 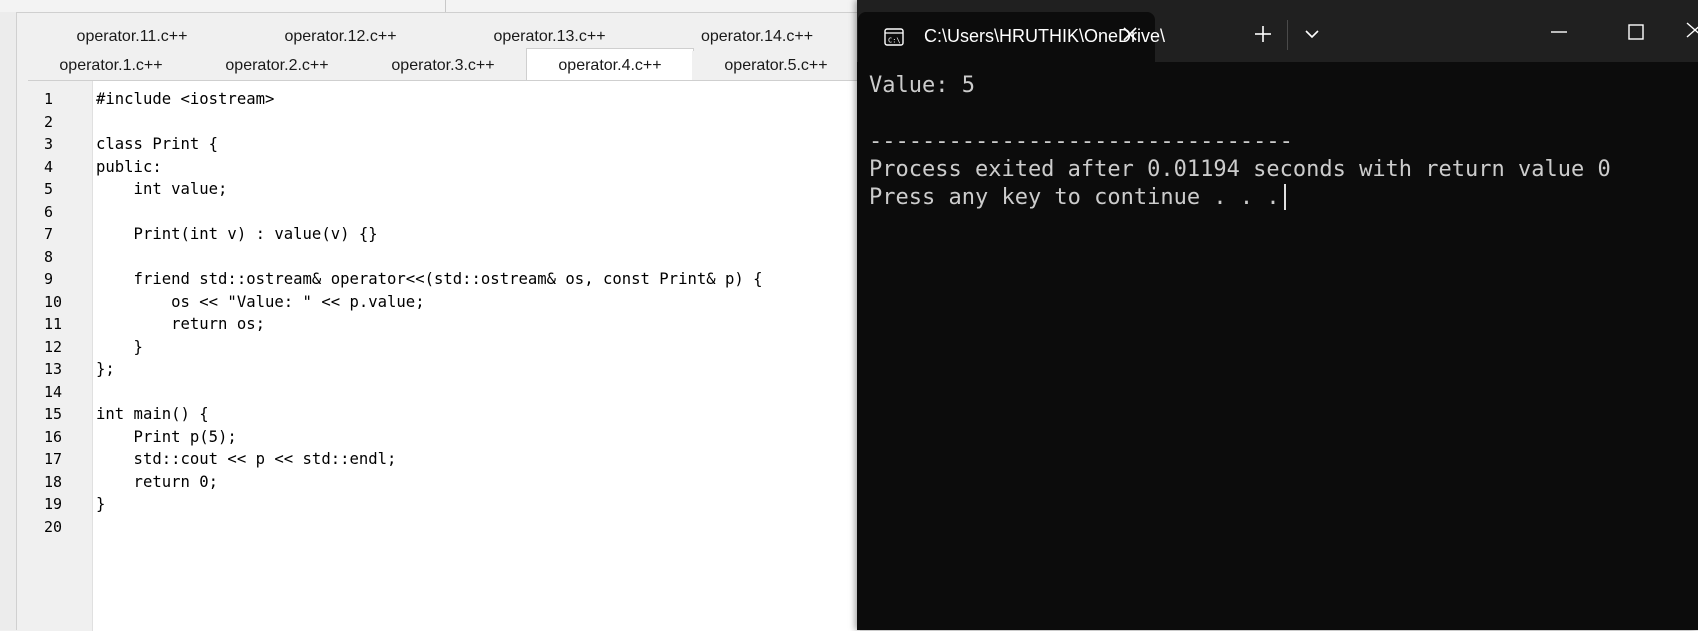 I want to click on line-number: 10, so click(x=53, y=301).